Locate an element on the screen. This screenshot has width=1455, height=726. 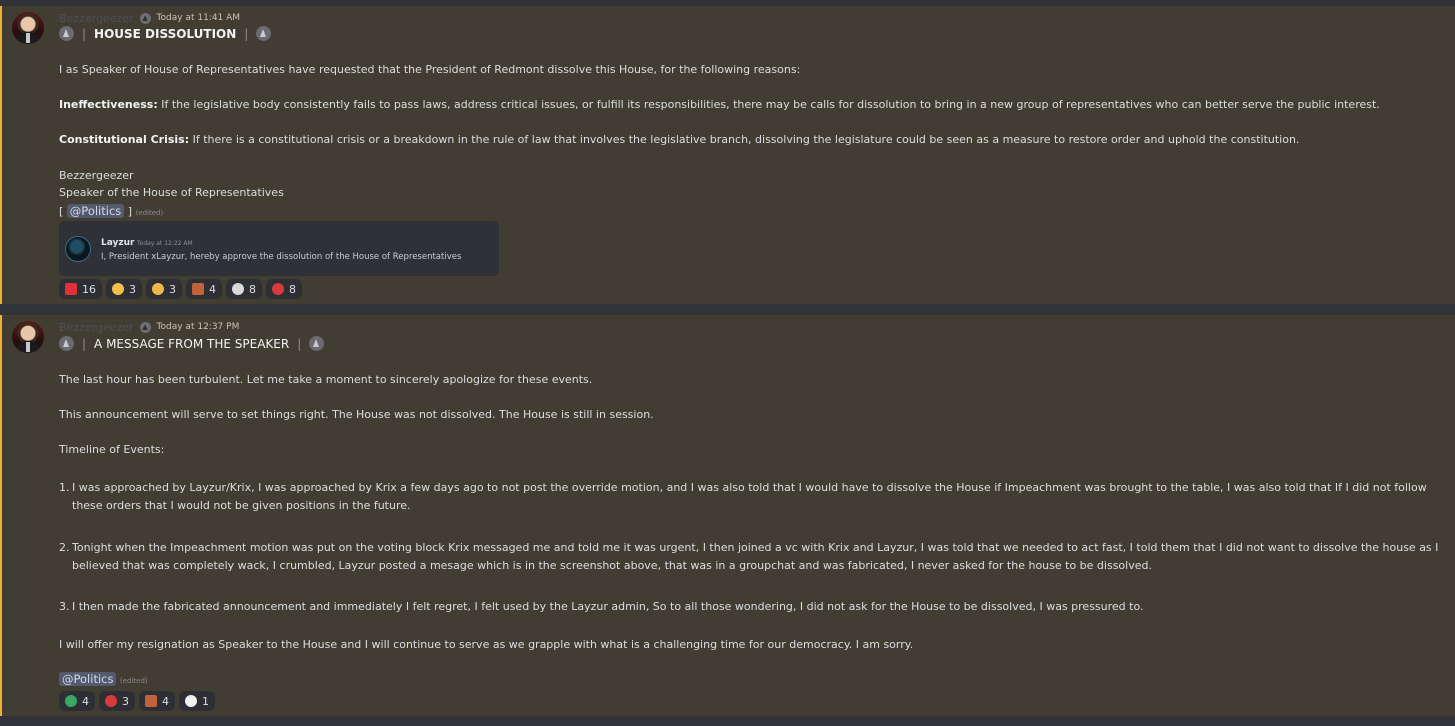
reaction-skull: 8 is located at coordinates (244, 289).